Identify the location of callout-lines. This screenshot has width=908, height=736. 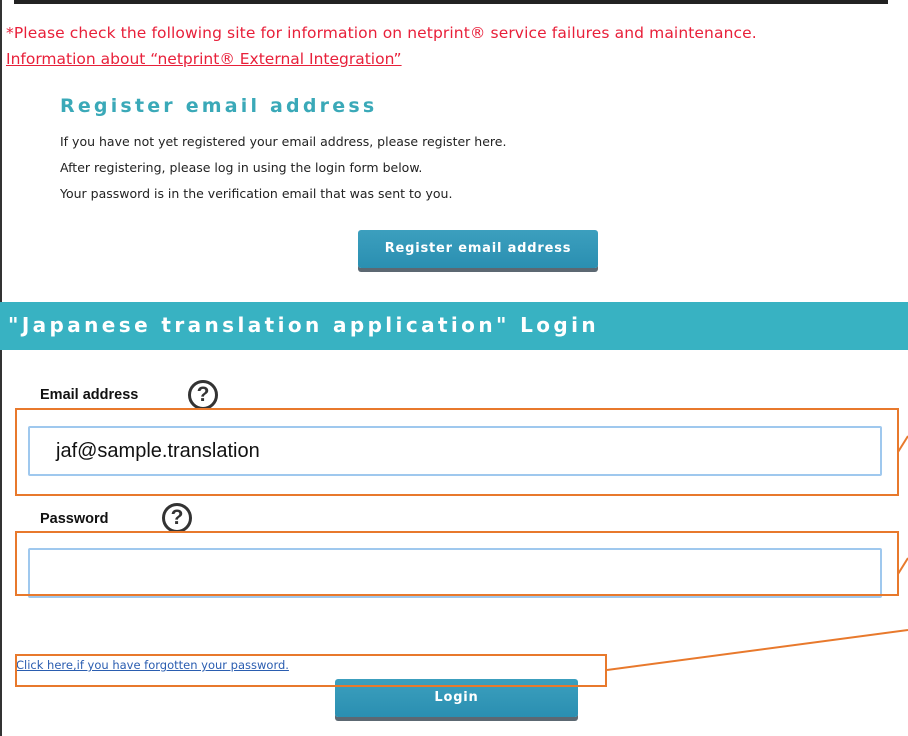
(757, 553).